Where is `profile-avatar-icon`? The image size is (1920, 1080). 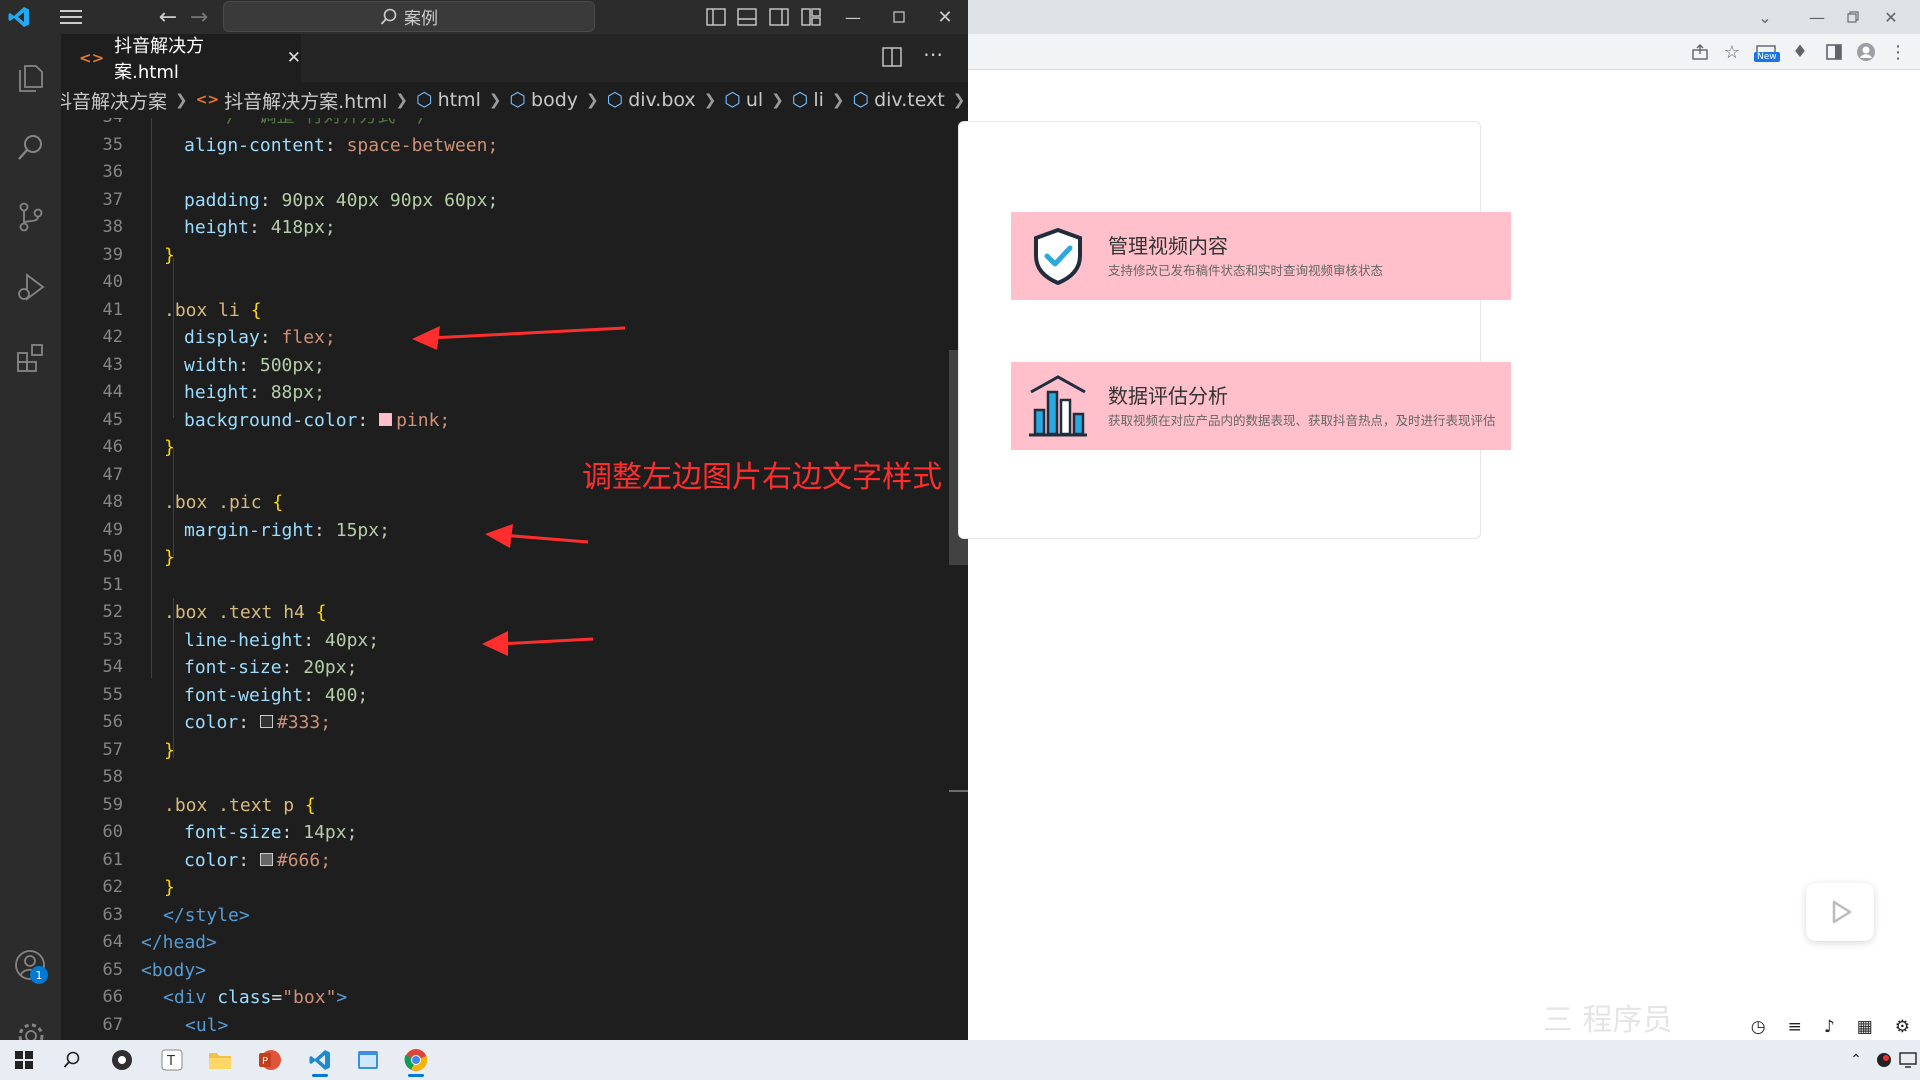
profile-avatar-icon is located at coordinates (1866, 52).